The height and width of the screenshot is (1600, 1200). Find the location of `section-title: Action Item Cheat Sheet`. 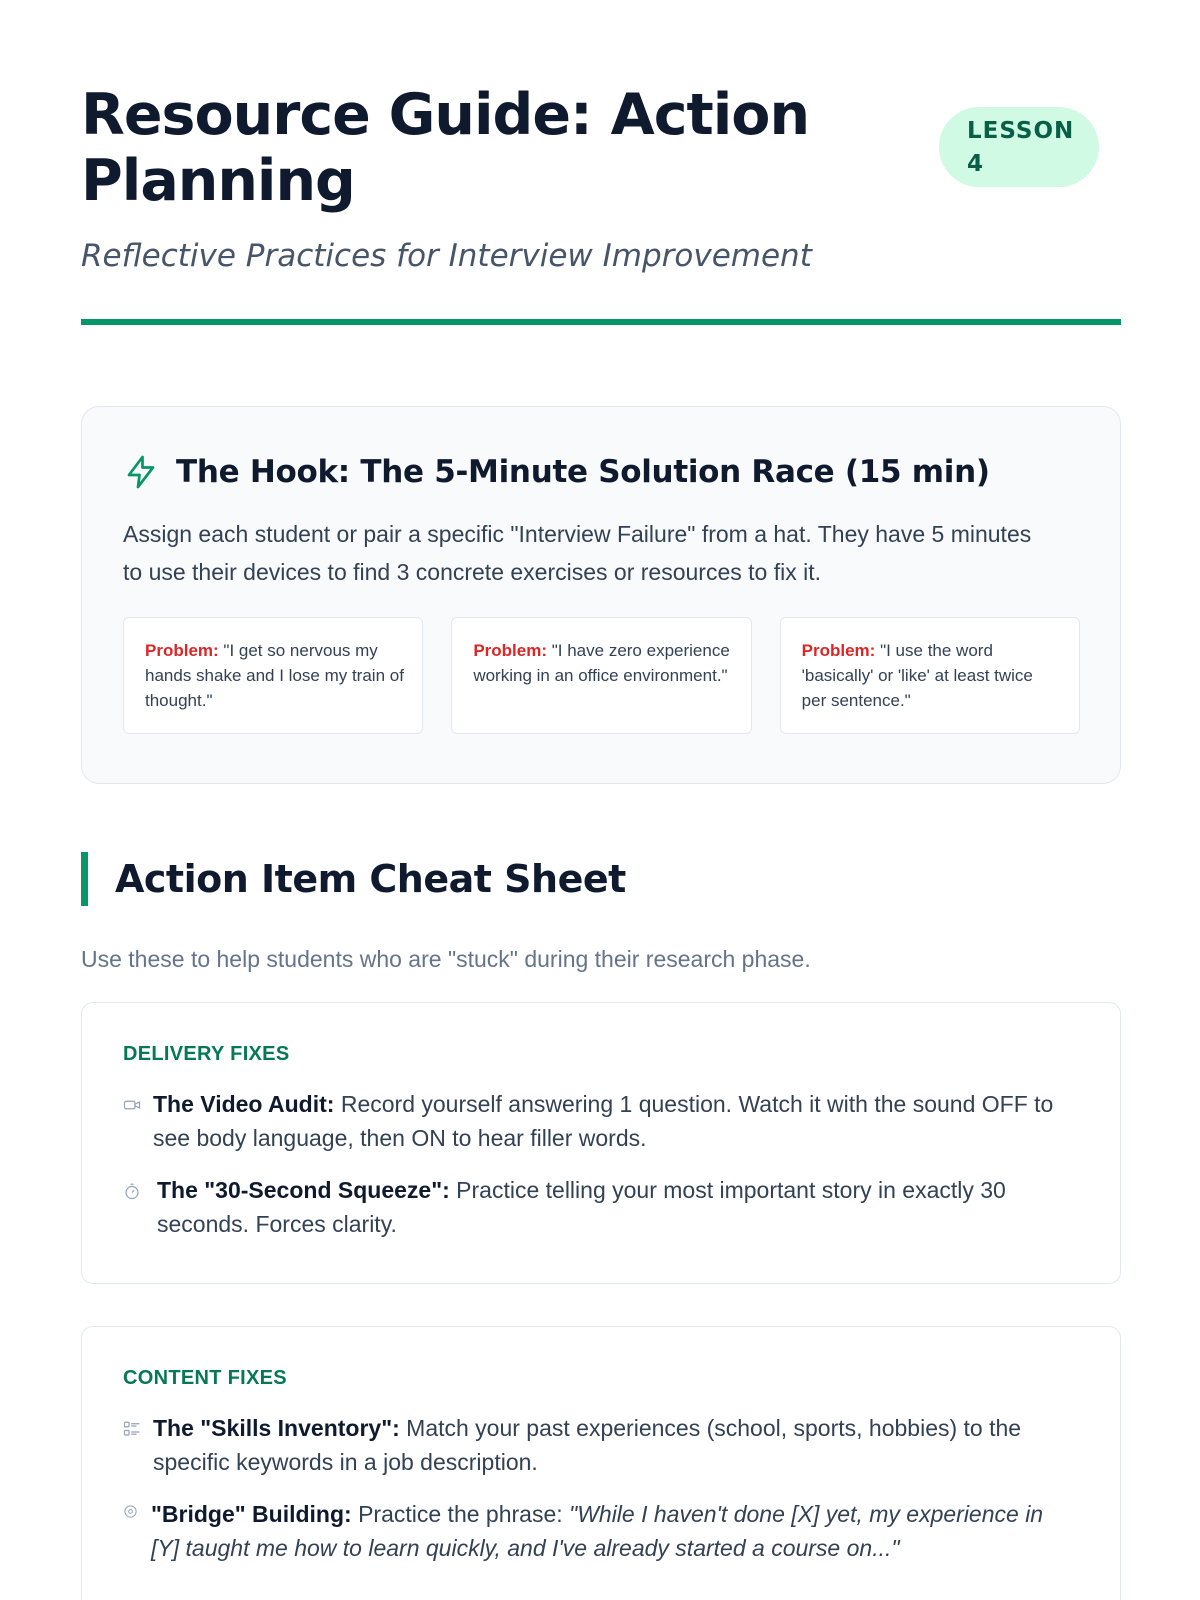

section-title: Action Item Cheat Sheet is located at coordinates (370, 879).